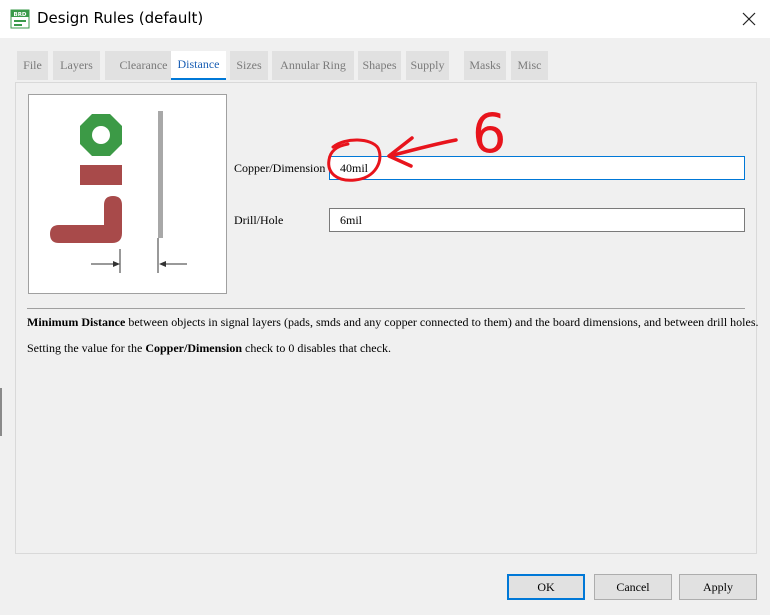 Image resolution: width=770 pixels, height=615 pixels. Describe the element at coordinates (118, 192) in the screenshot. I see `distance-diagram` at that location.